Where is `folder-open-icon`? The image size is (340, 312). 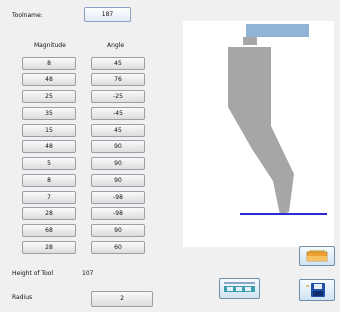 folder-open-icon is located at coordinates (317, 256).